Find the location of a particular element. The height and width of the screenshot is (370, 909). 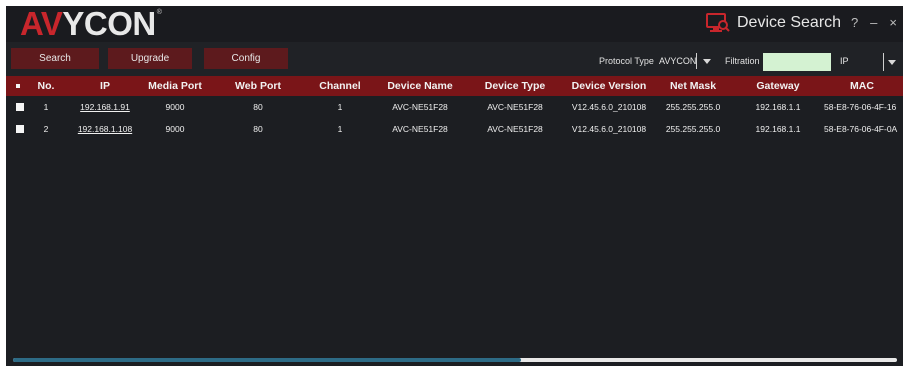

window-controls: ? – × is located at coordinates (874, 23).